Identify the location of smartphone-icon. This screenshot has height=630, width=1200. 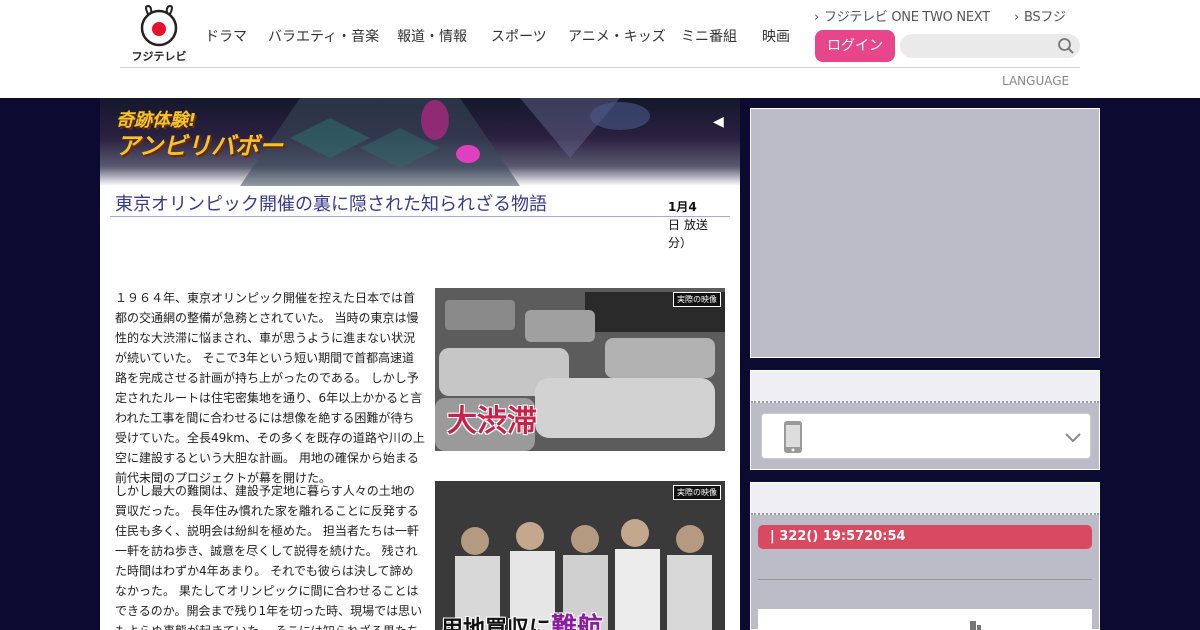
(793, 437).